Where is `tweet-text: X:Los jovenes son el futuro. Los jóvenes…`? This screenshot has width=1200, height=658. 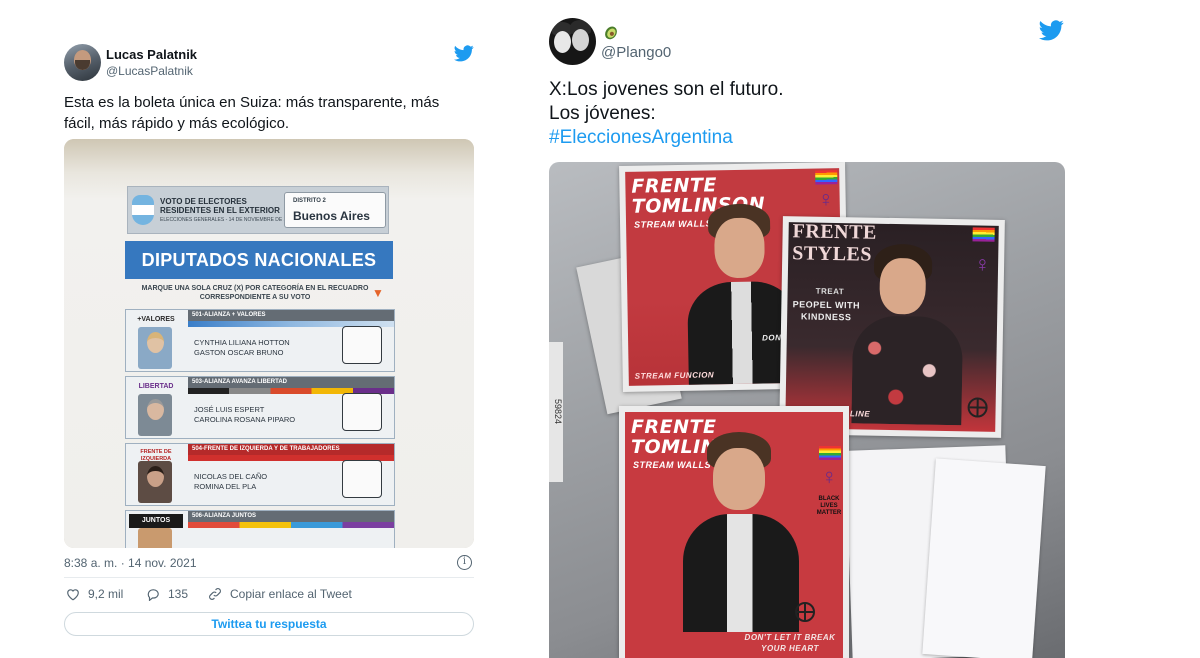
tweet-text: X:Los jovenes son el futuro. Los jóvenes… is located at coordinates (799, 114).